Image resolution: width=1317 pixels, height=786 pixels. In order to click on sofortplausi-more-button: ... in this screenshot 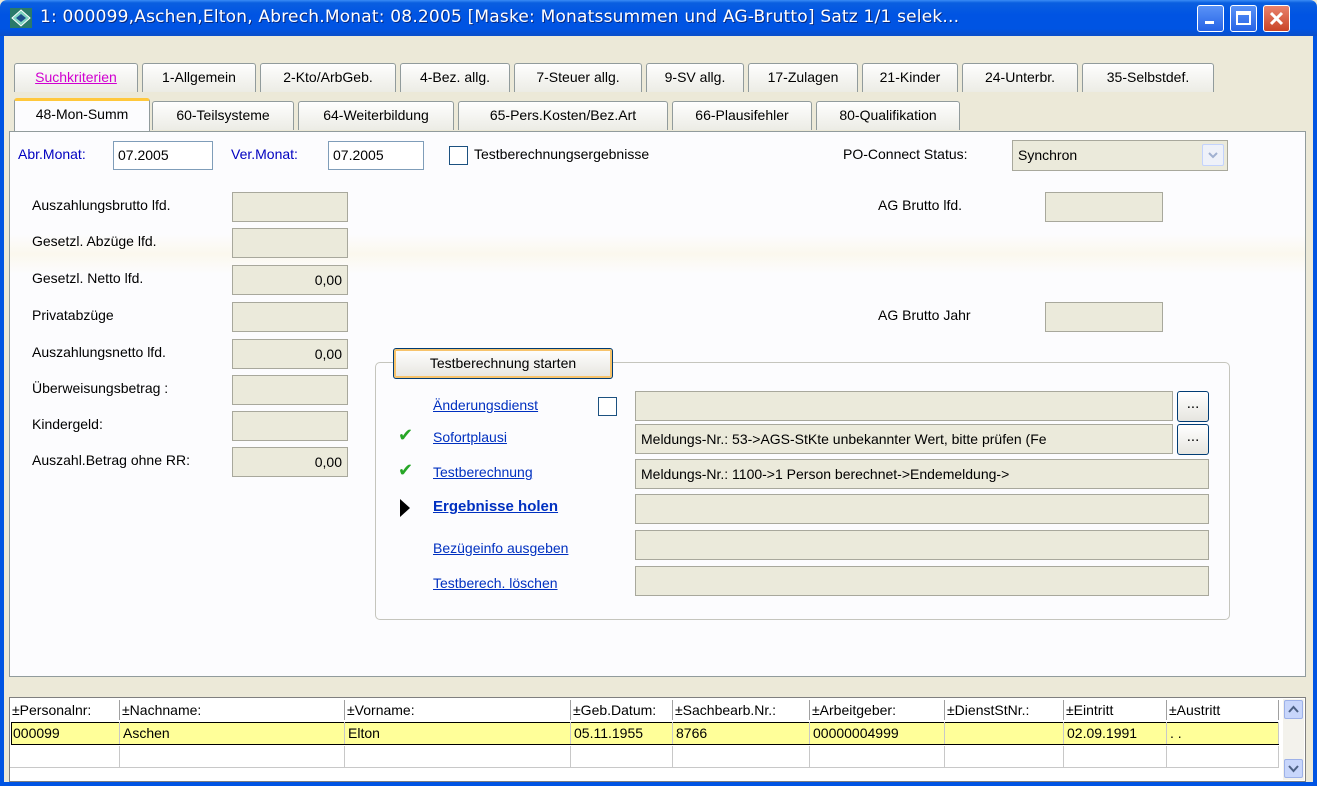, I will do `click(1193, 439)`.